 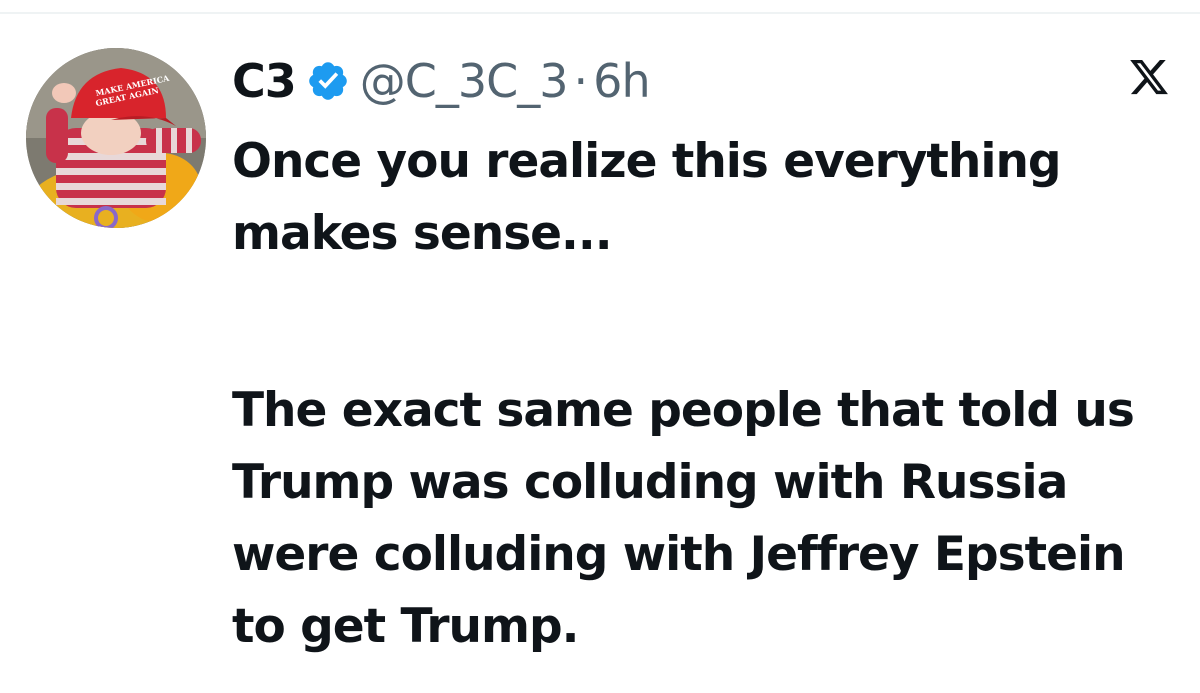 What do you see at coordinates (464, 81) in the screenshot?
I see `user-handle: @C_3C_3` at bounding box center [464, 81].